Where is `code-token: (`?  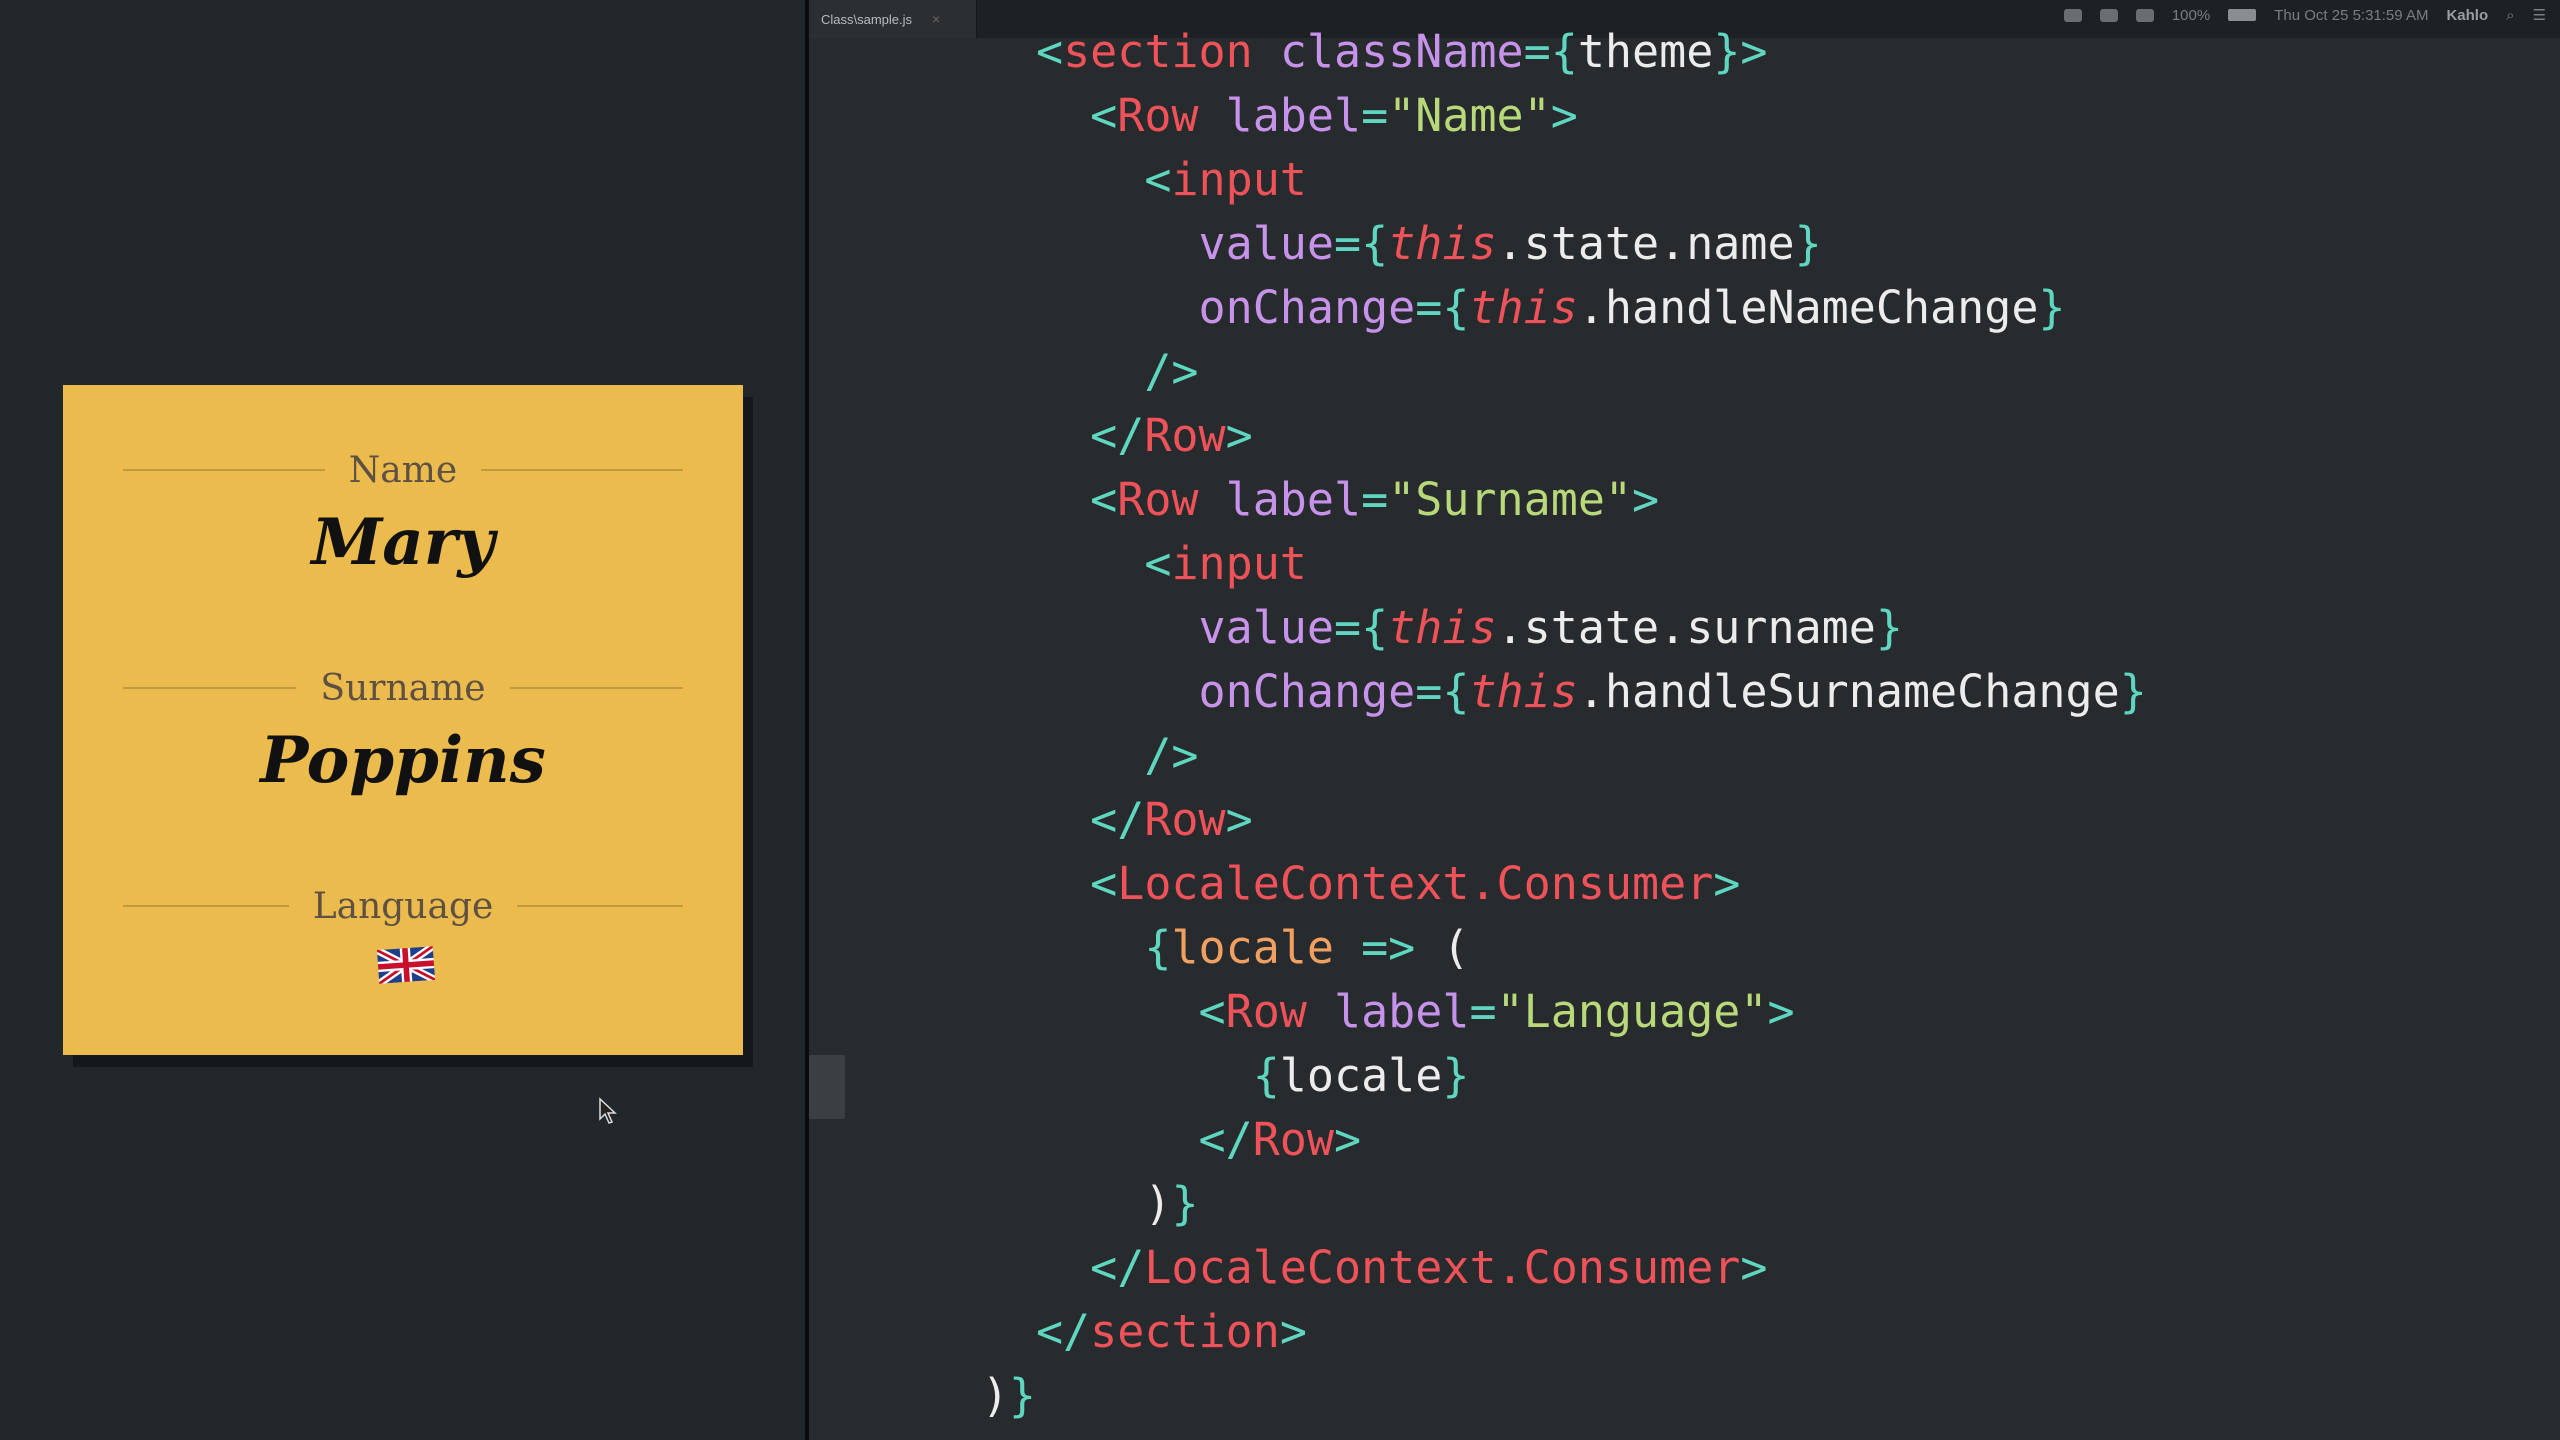 code-token: ( is located at coordinates (1456, 947).